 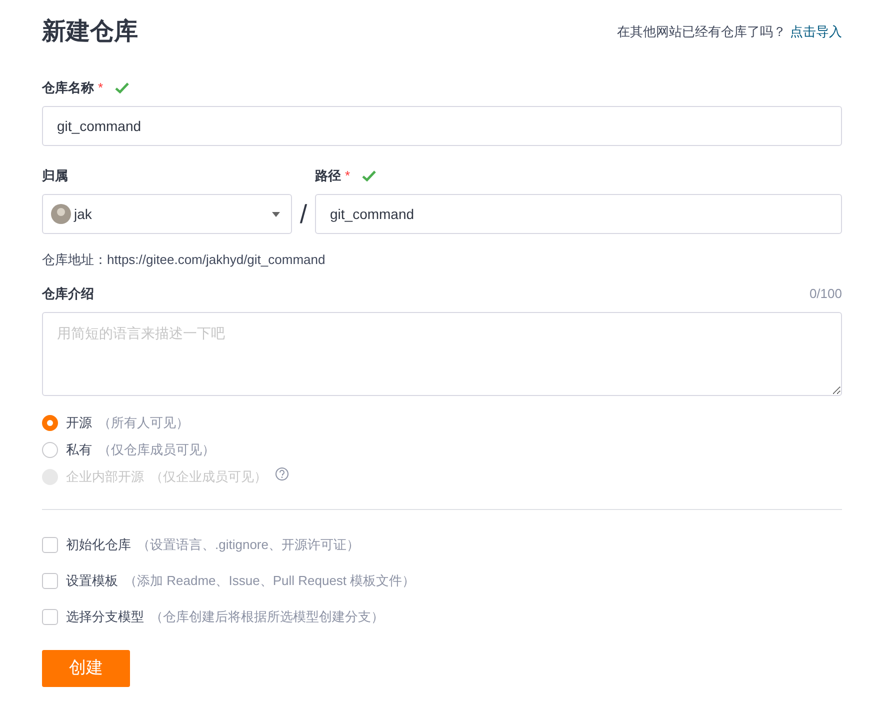 What do you see at coordinates (61, 214) in the screenshot?
I see `avatar-icon` at bounding box center [61, 214].